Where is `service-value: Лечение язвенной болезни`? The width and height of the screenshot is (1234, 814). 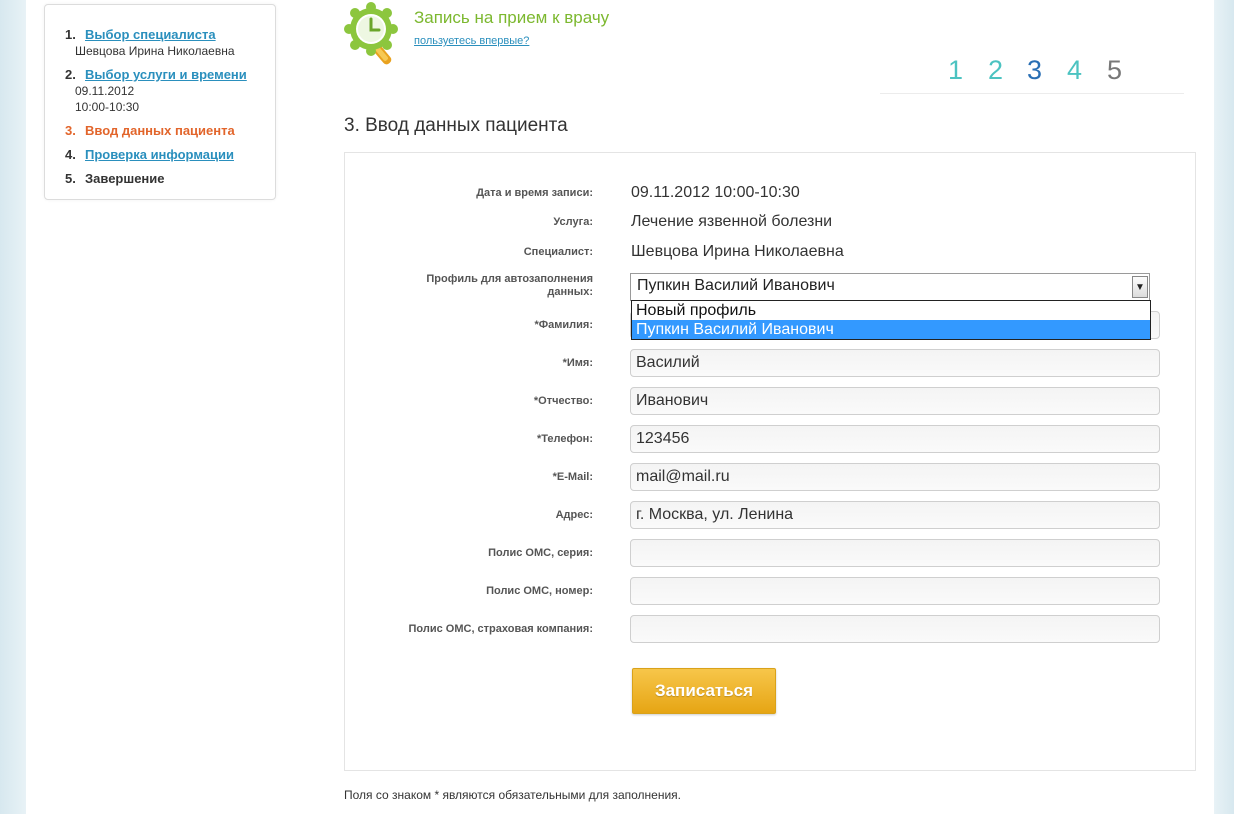 service-value: Лечение язвенной болезни is located at coordinates (732, 221).